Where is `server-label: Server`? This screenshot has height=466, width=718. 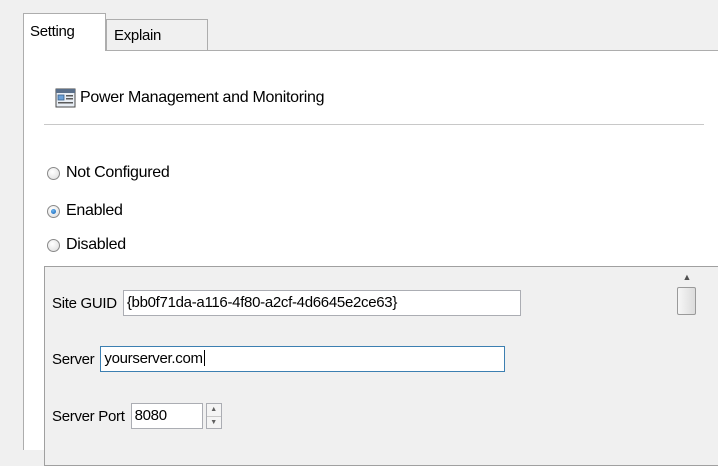
server-label: Server is located at coordinates (73, 359).